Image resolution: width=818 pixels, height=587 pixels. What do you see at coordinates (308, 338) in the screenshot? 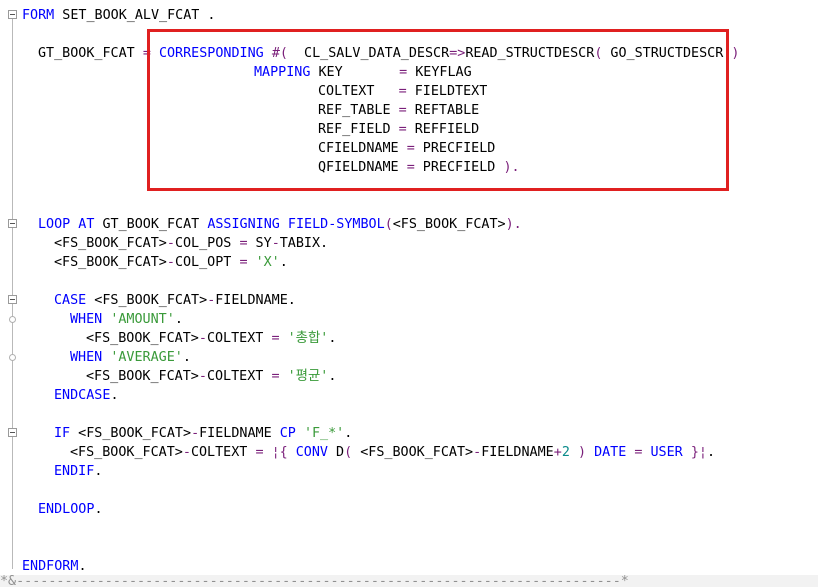
I see `code-token: '총합'` at bounding box center [308, 338].